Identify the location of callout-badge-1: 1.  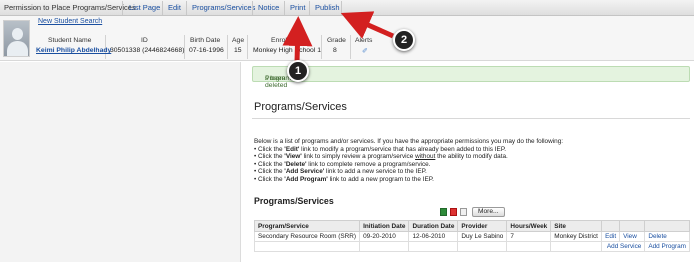
(298, 71).